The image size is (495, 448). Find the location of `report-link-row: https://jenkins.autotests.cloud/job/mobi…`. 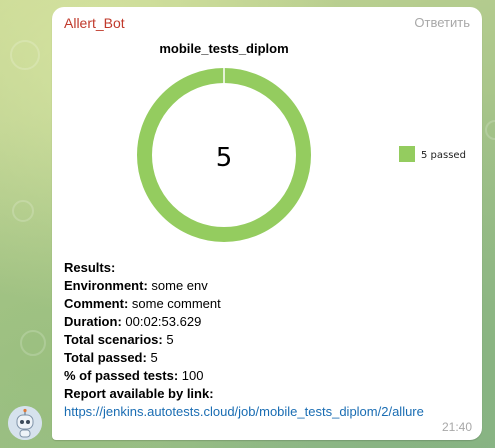

report-link-row: https://jenkins.autotests.cloud/job/mobi… is located at coordinates (269, 412).